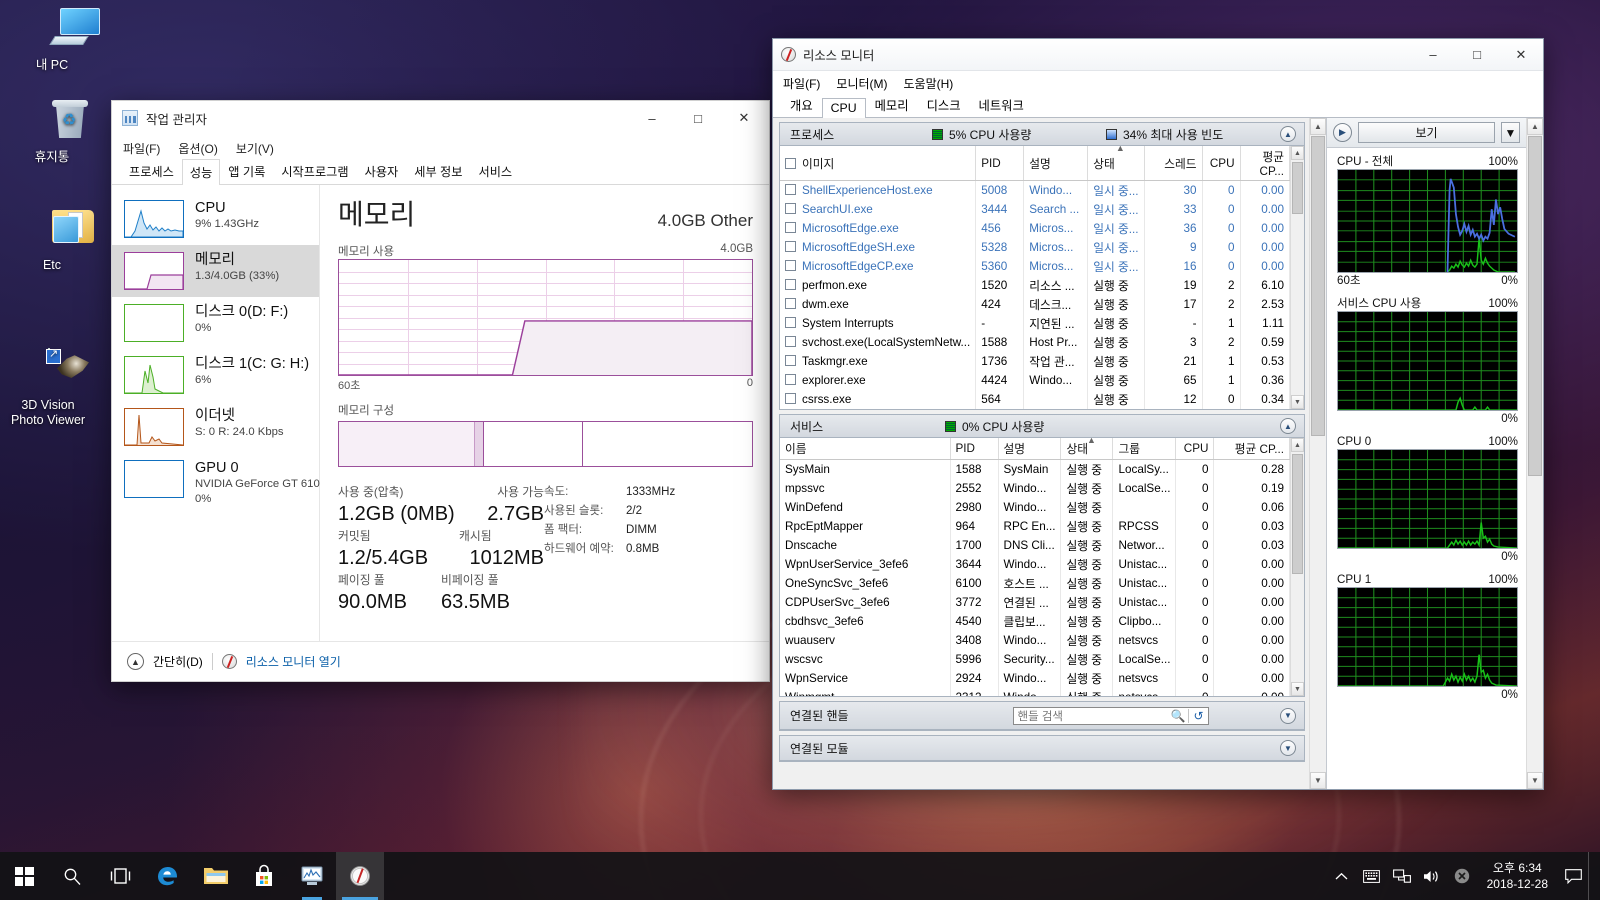  I want to click on table-row: Winmgmt2312Windo...실행 중netsvcs00.00, so click(1035, 692).